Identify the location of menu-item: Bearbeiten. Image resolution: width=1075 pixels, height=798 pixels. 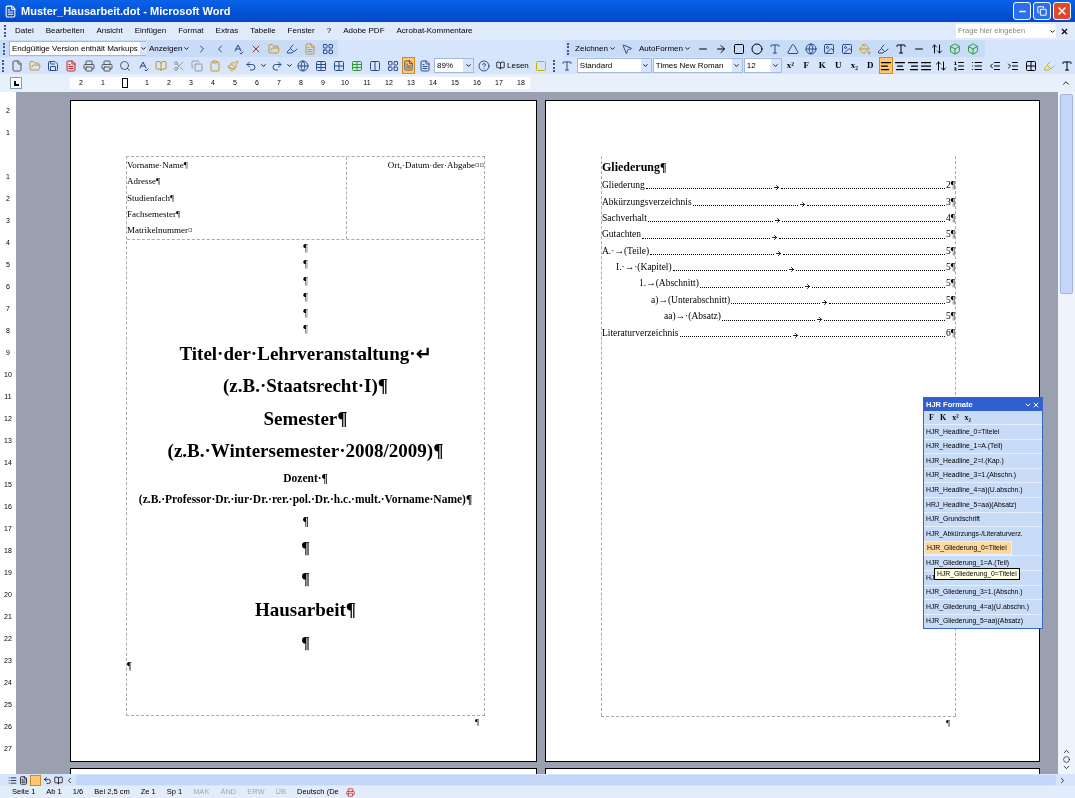
(65, 31).